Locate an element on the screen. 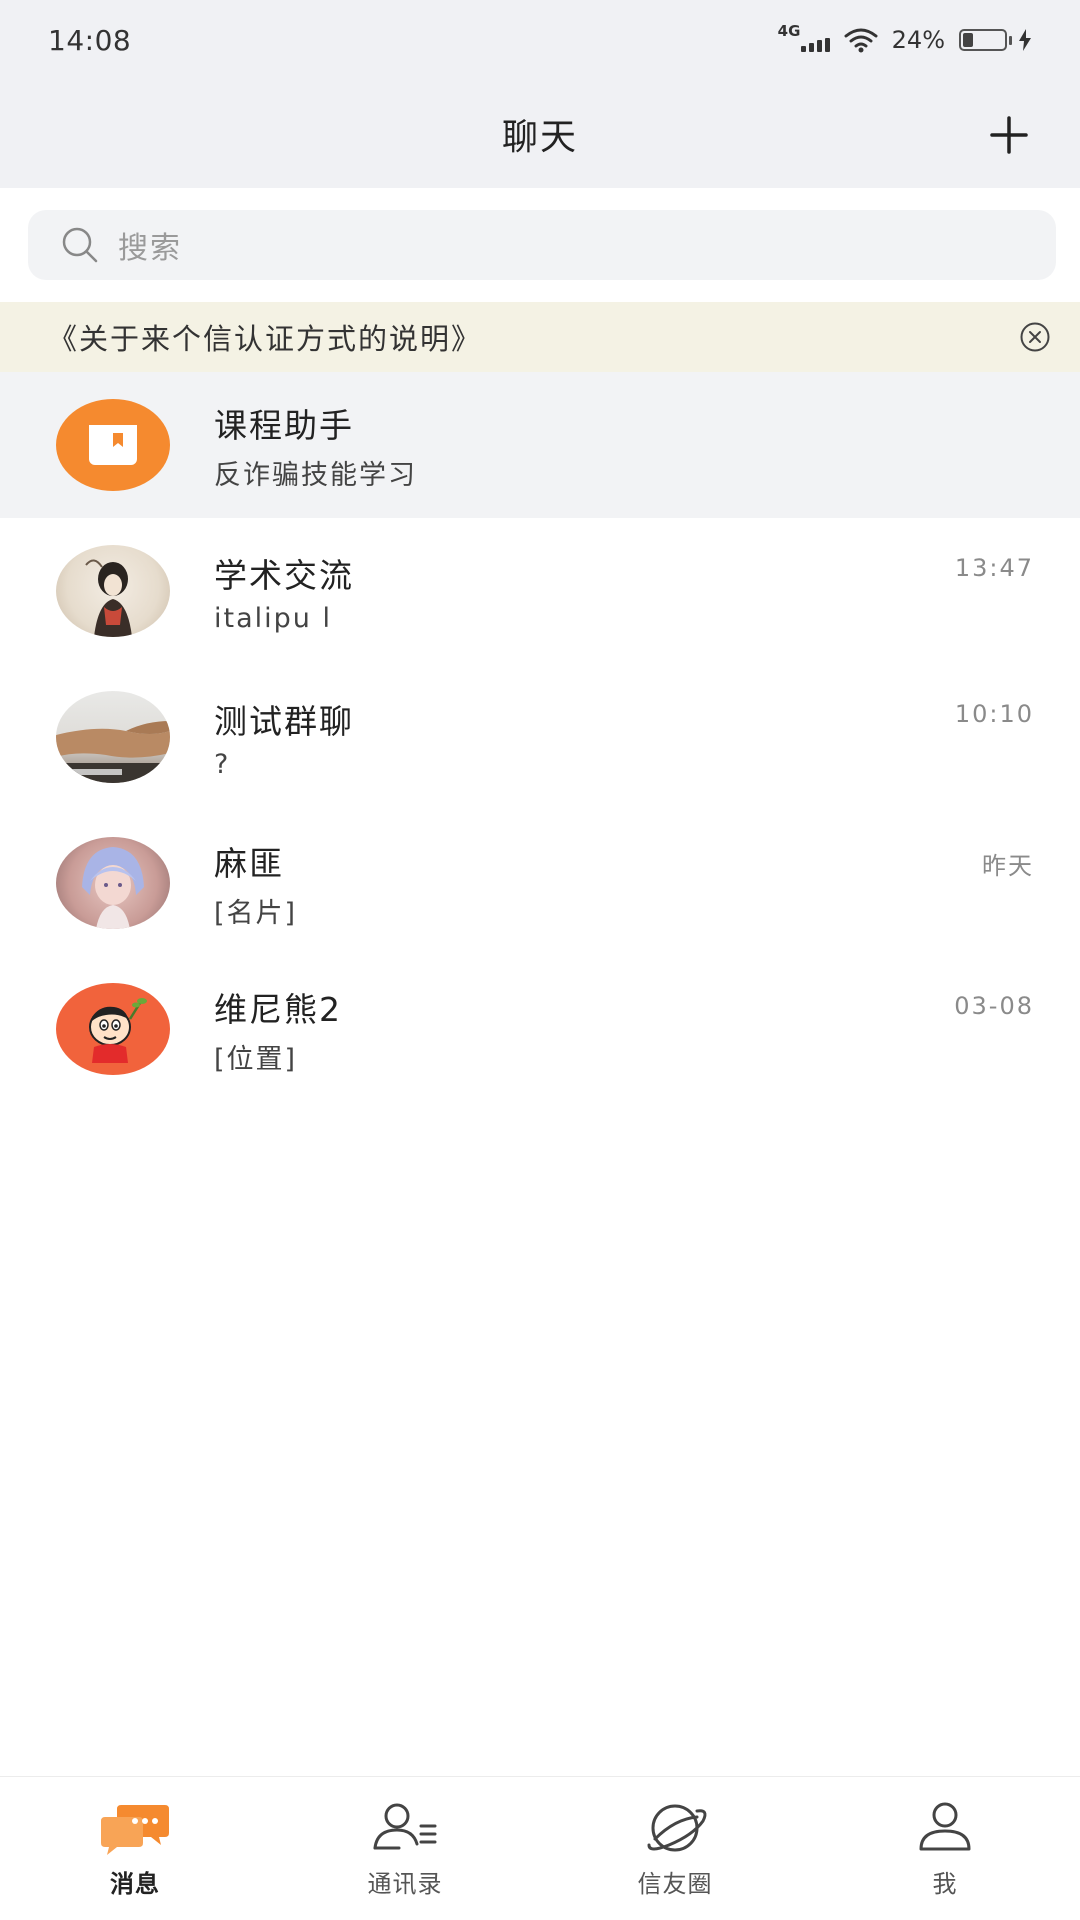 The image size is (1080, 1920). nav-item-contacts: 通讯录 is located at coordinates (405, 1848).